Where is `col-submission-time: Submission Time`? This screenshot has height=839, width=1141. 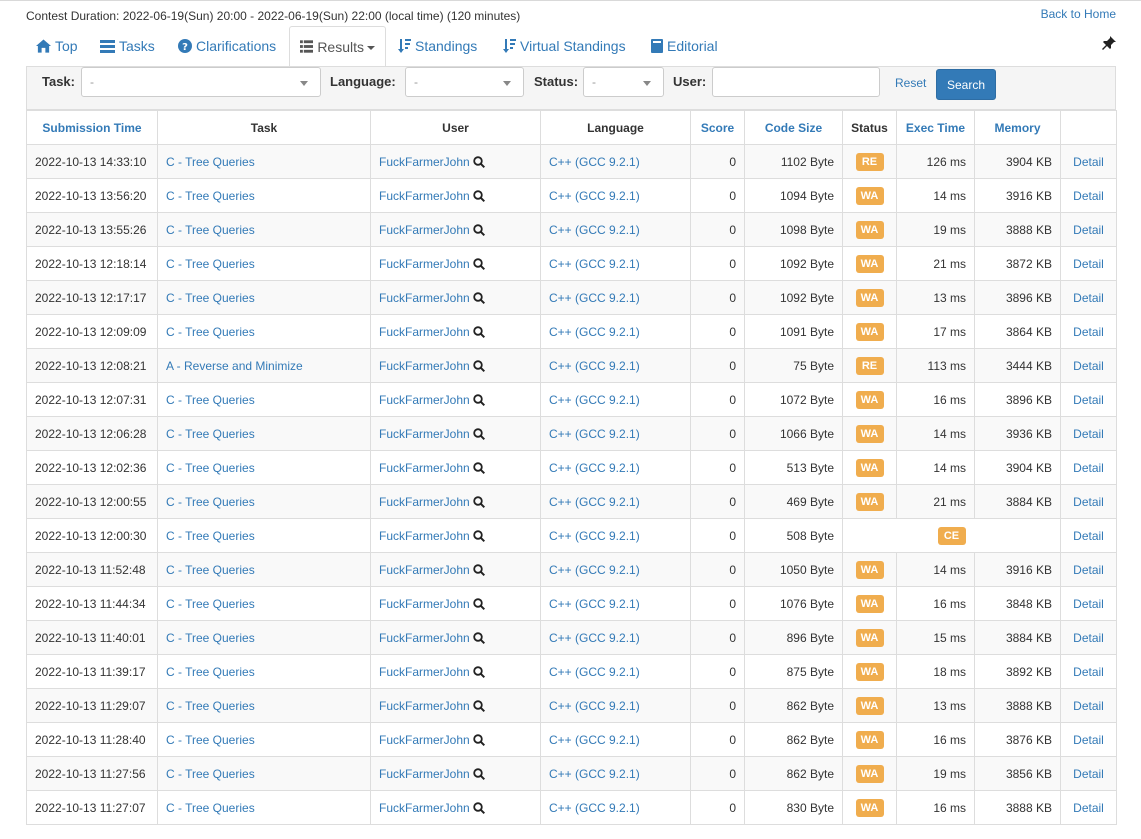
col-submission-time: Submission Time is located at coordinates (92, 127).